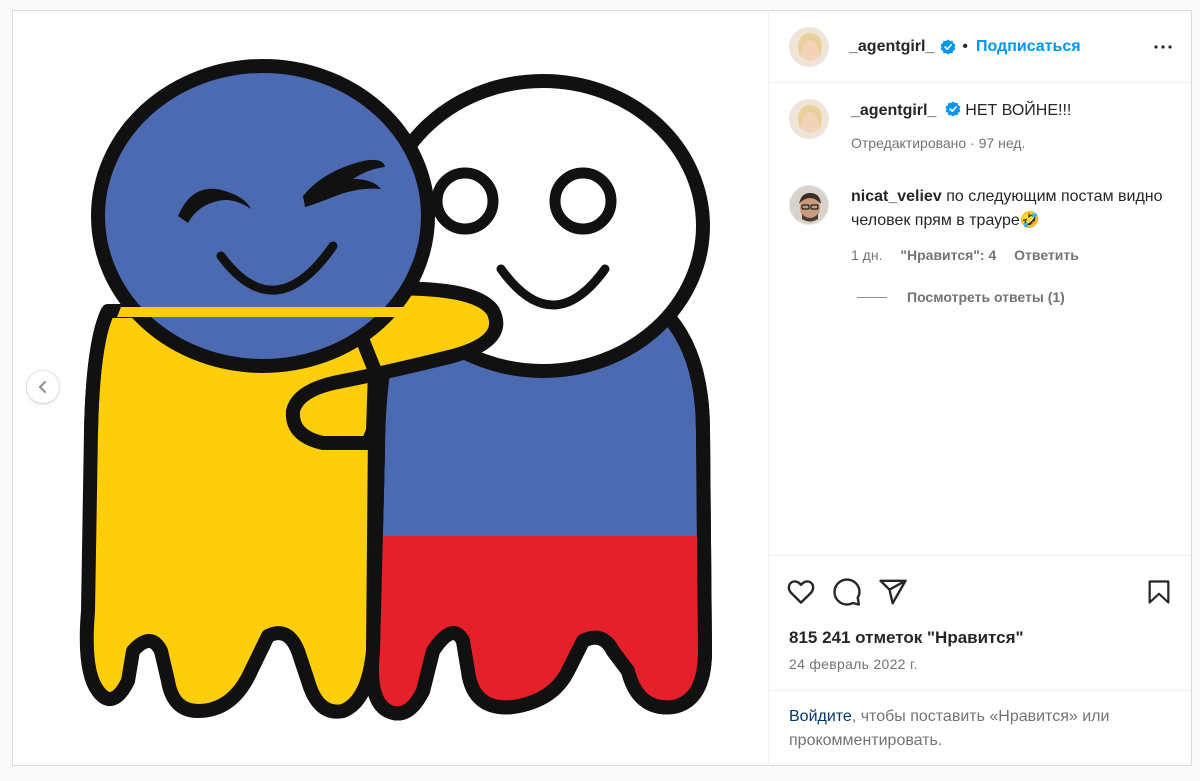  I want to click on commenter-avatar, so click(809, 205).